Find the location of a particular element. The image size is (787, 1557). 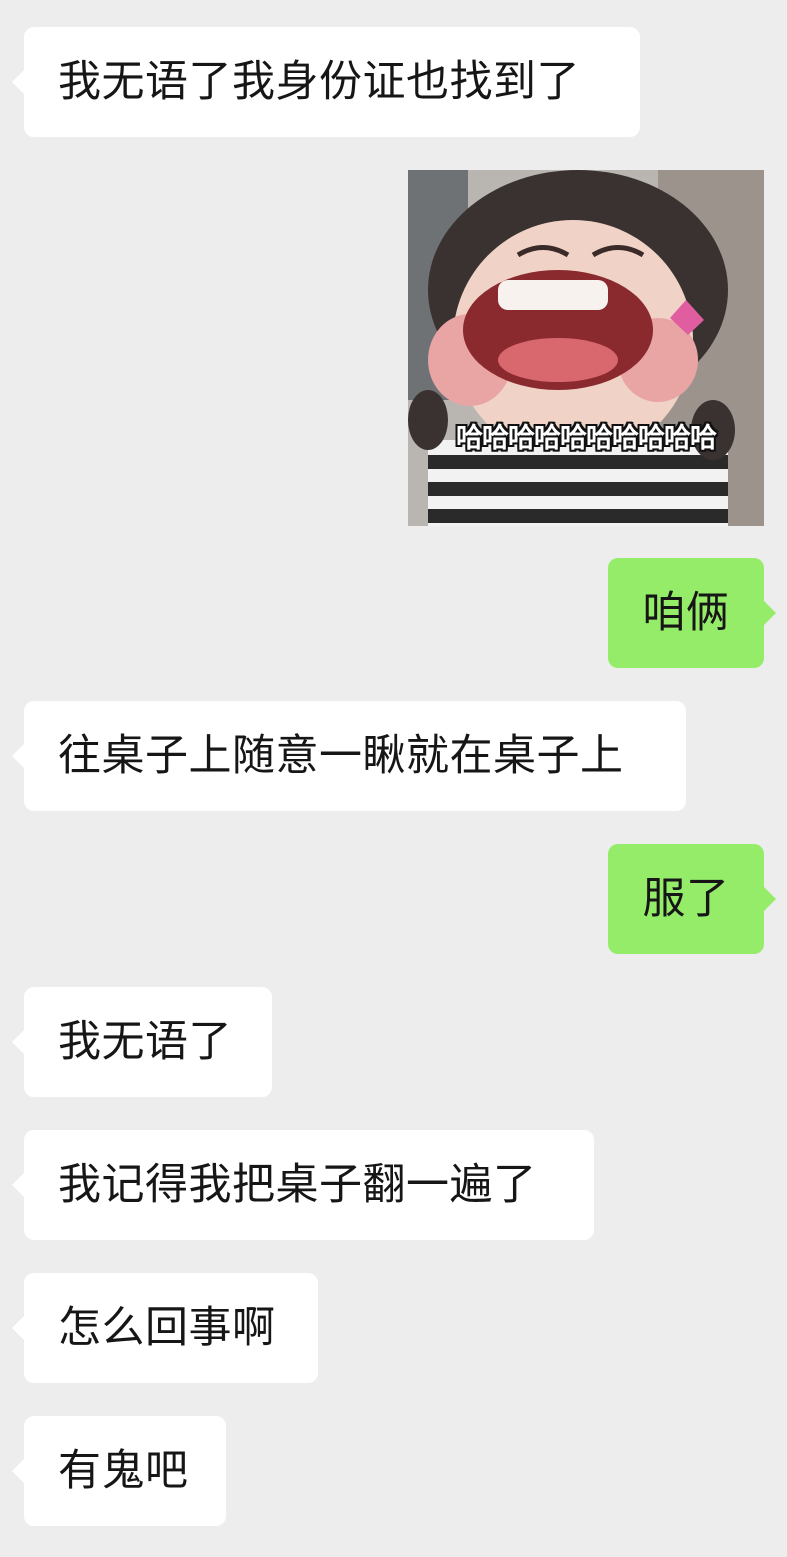

message-text: 怎么回事啊 is located at coordinates (167, 1328).